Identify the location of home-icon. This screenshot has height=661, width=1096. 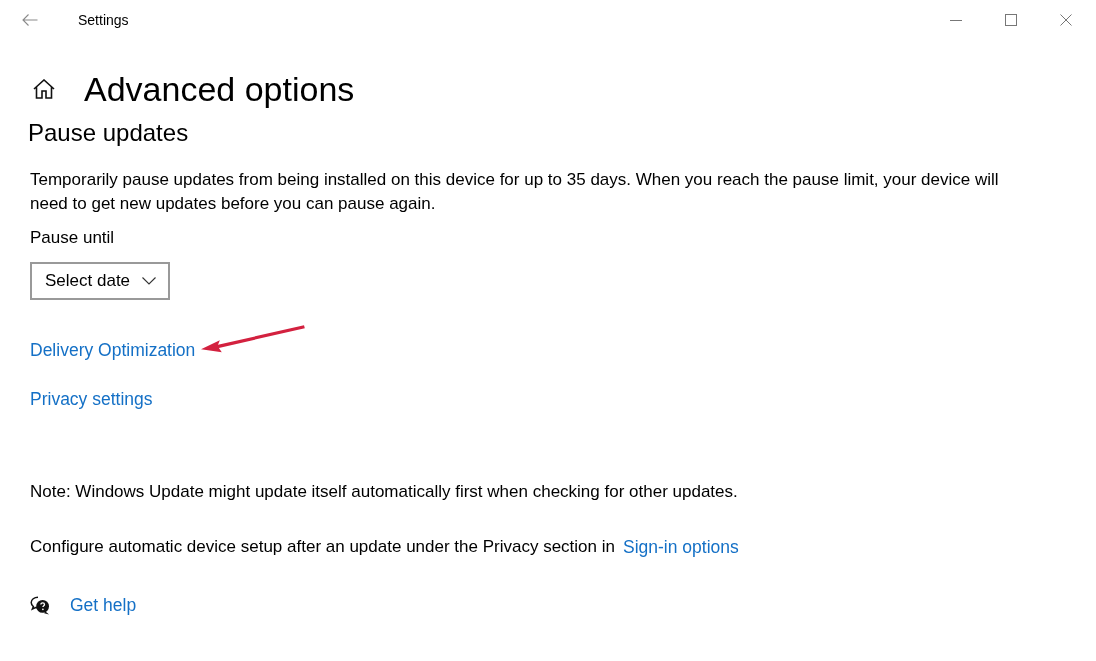
(44, 89).